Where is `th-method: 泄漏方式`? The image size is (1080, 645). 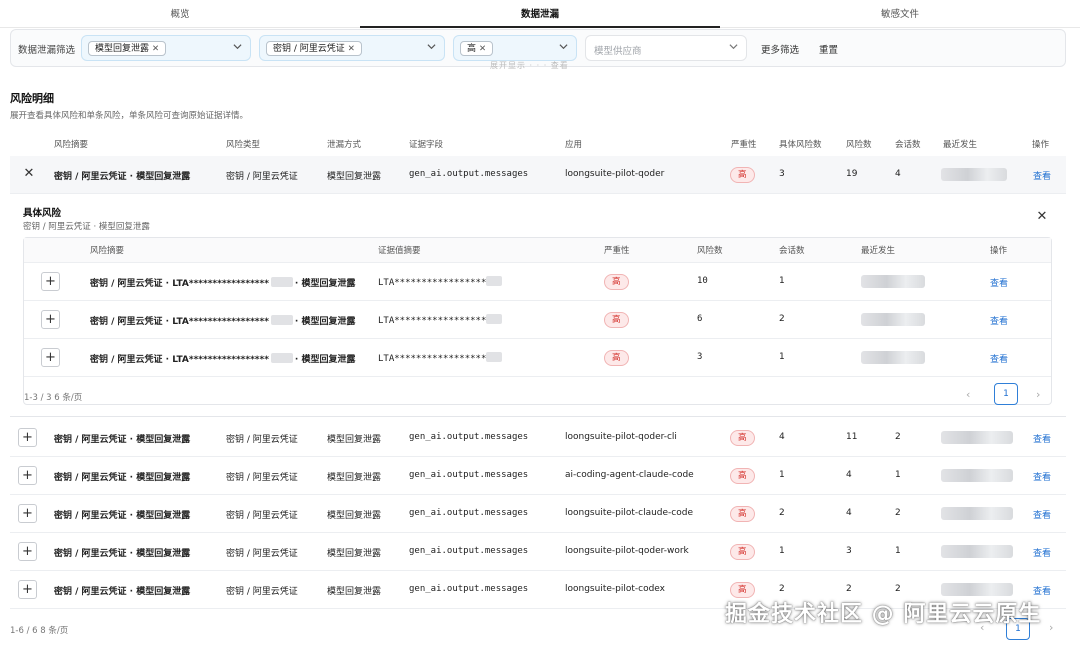
th-method: 泄漏方式 is located at coordinates (344, 145).